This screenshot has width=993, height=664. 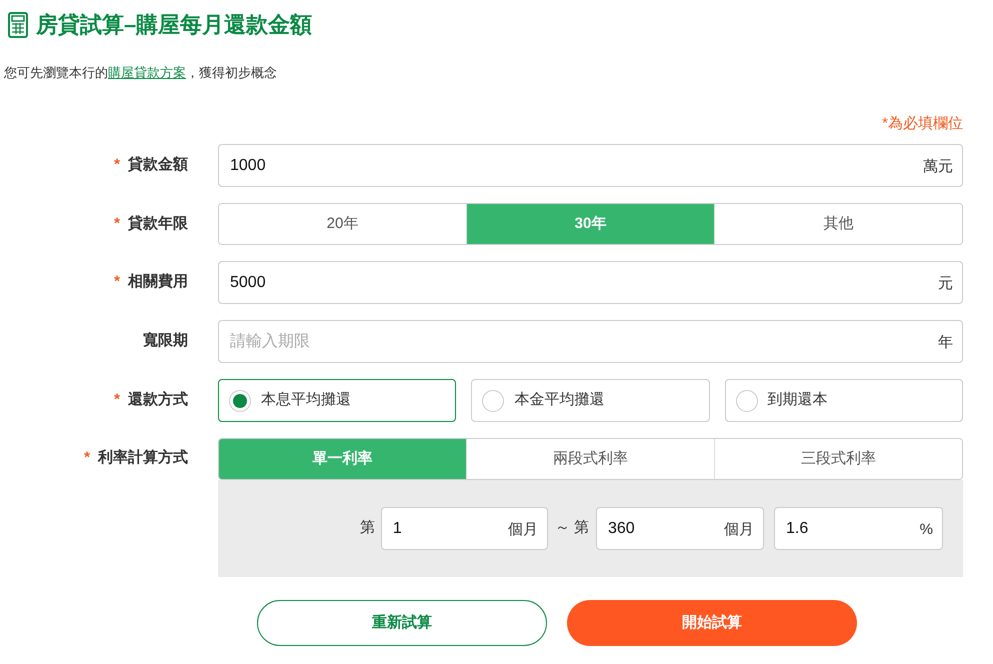 I want to click on unit-label: 元, so click(x=945, y=284).